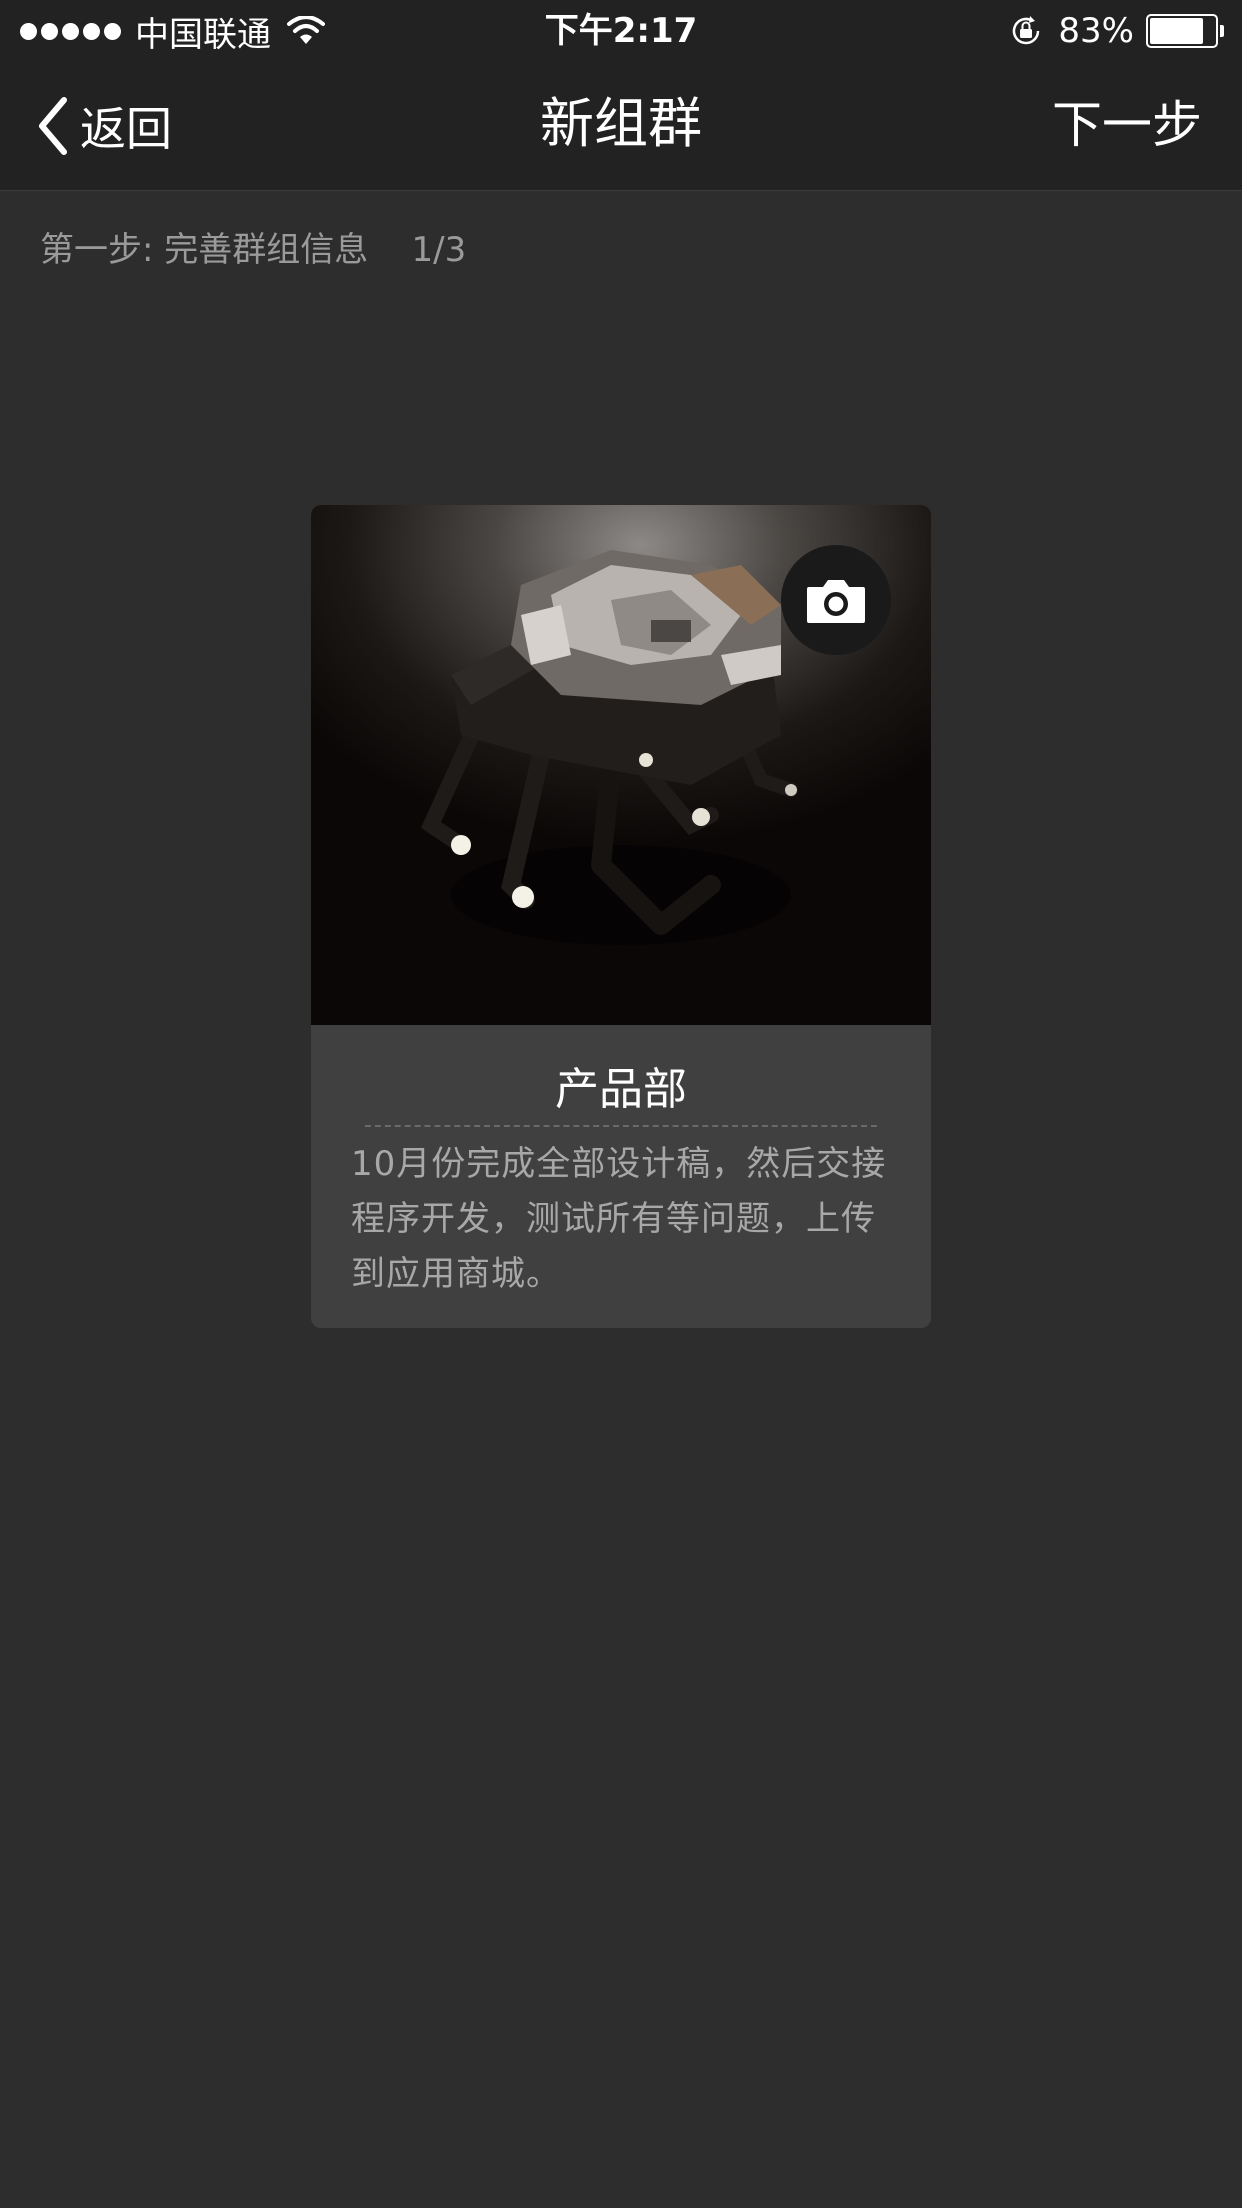 The width and height of the screenshot is (1242, 2208). Describe the element at coordinates (621, 31) in the screenshot. I see `status-bar: 中国联通 下午2:17 83%` at that location.